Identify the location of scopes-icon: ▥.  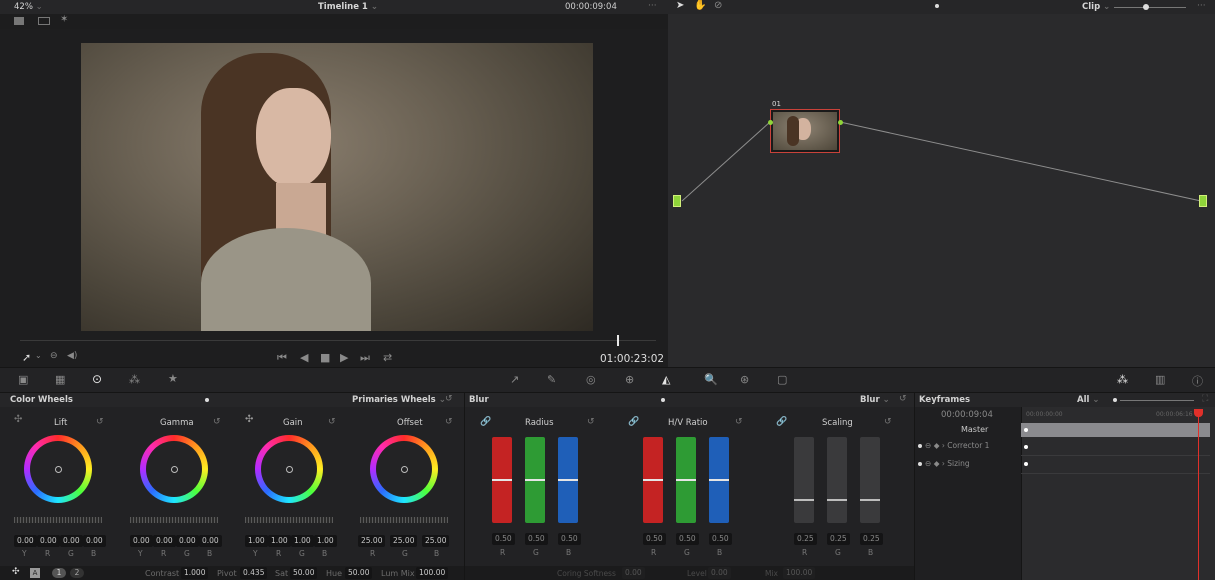
(1160, 379).